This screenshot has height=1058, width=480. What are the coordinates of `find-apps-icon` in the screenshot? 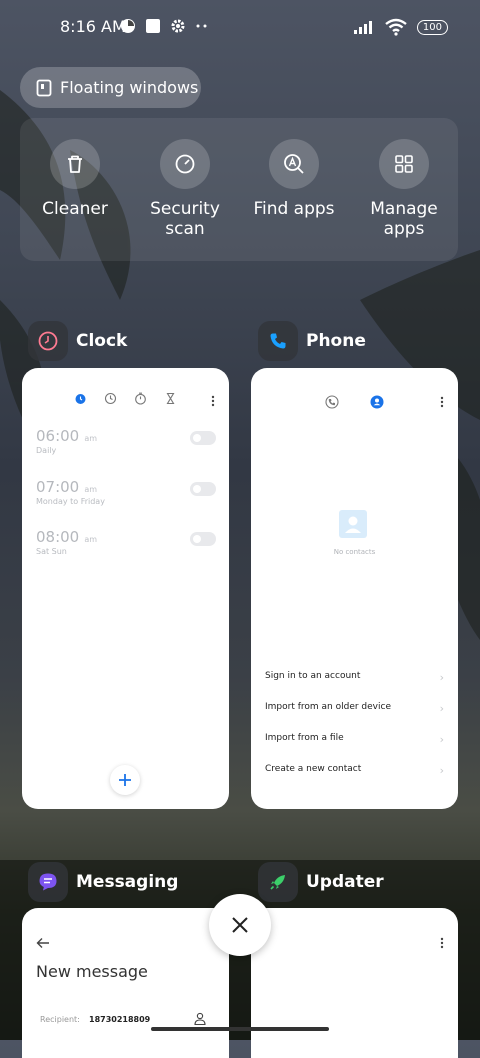 It's located at (294, 164).